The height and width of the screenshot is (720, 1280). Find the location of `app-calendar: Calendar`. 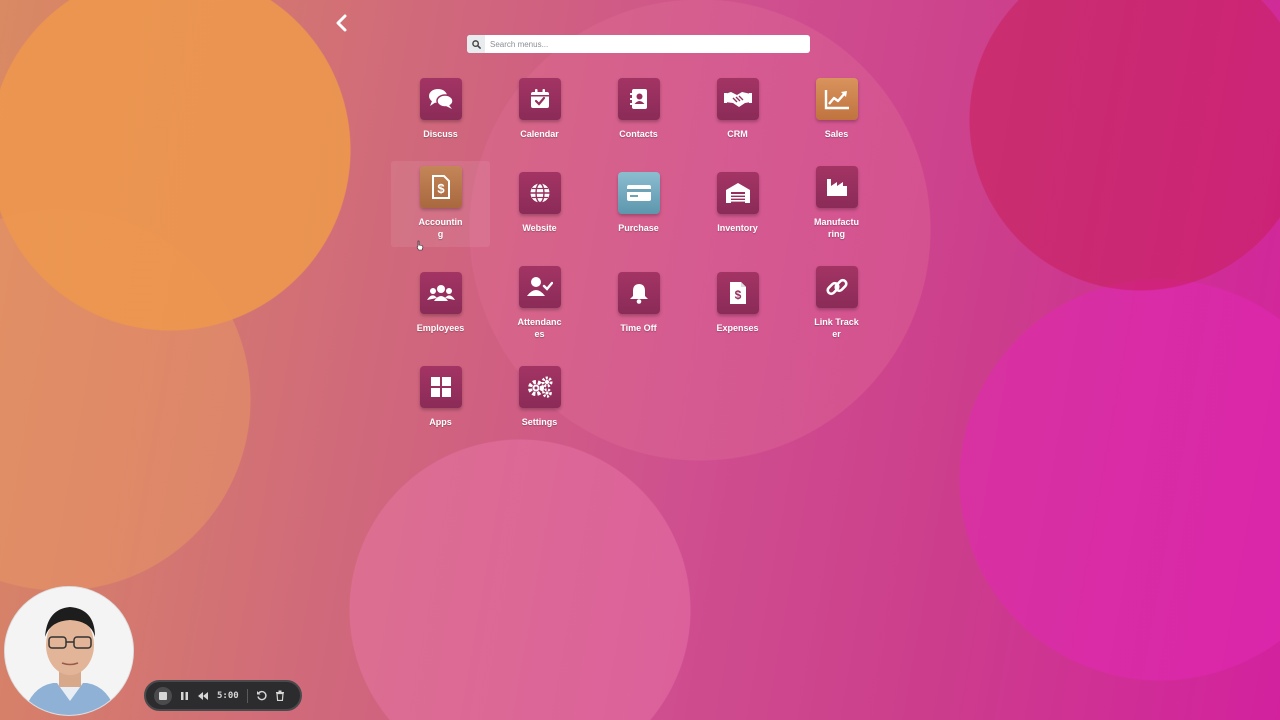

app-calendar: Calendar is located at coordinates (539, 116).